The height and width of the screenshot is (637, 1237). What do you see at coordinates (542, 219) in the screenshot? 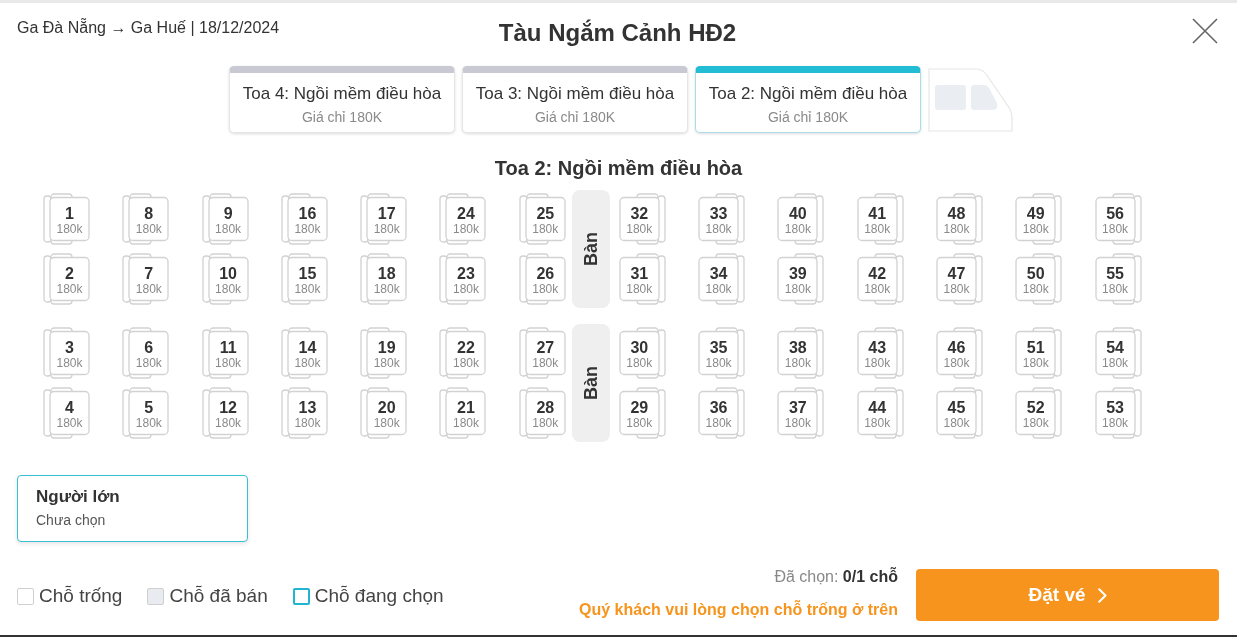
I see `seat: 25 180k` at bounding box center [542, 219].